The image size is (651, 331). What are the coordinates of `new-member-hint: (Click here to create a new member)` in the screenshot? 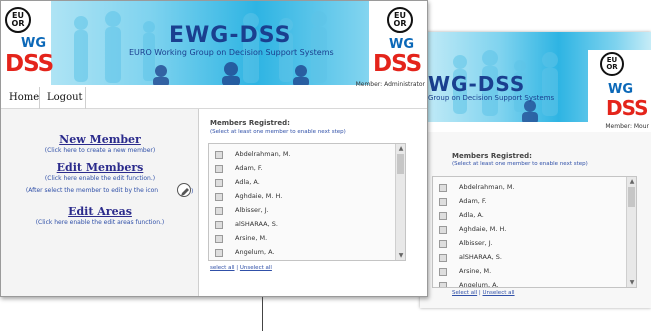 It's located at (100, 150).